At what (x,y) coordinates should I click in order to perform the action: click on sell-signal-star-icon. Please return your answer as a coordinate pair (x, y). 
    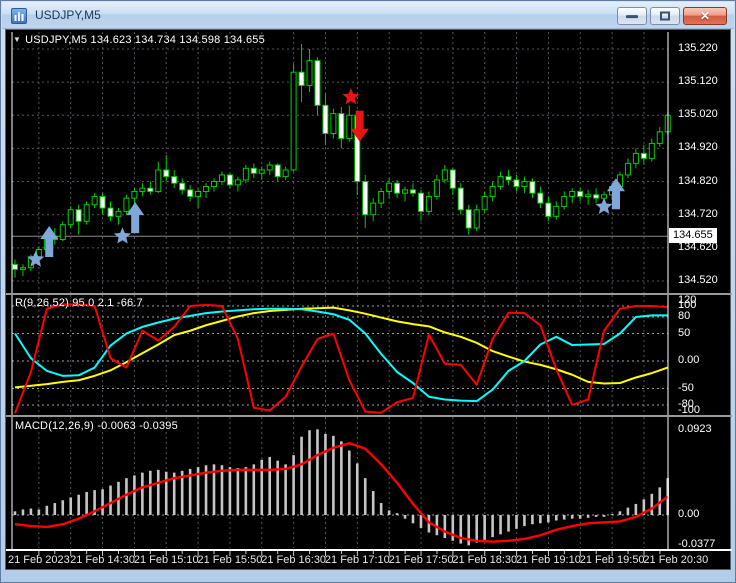
    Looking at the image, I should click on (351, 96).